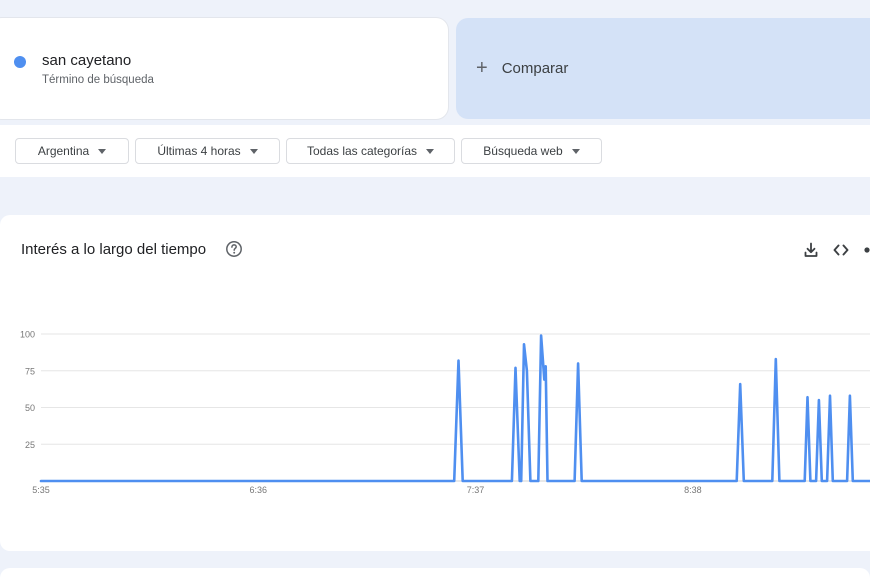  Describe the element at coordinates (30, 408) in the screenshot. I see `y-tick-label: 50` at that location.